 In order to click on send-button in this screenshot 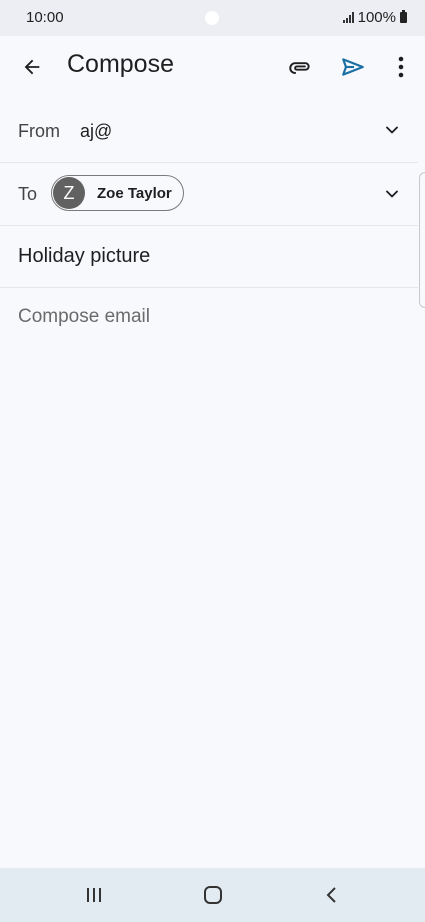, I will do `click(353, 67)`.